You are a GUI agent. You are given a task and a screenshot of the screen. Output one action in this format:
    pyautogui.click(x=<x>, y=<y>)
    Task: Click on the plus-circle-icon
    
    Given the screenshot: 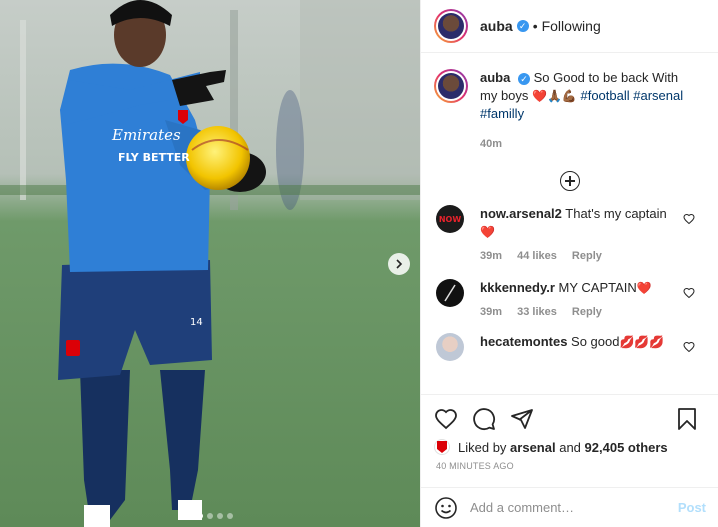 What is the action you would take?
    pyautogui.click(x=570, y=181)
    